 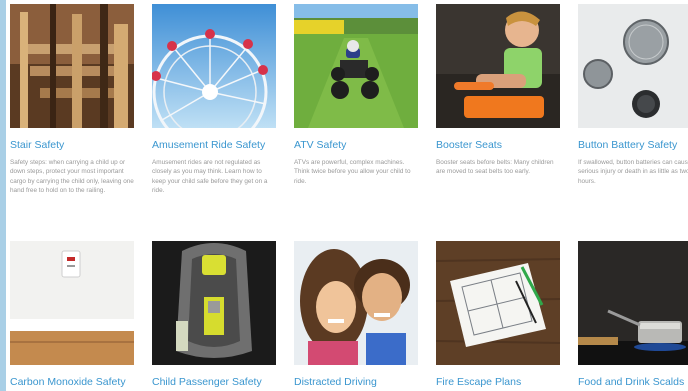 What do you see at coordinates (633, 303) in the screenshot?
I see `food-drink-scalds-image` at bounding box center [633, 303].